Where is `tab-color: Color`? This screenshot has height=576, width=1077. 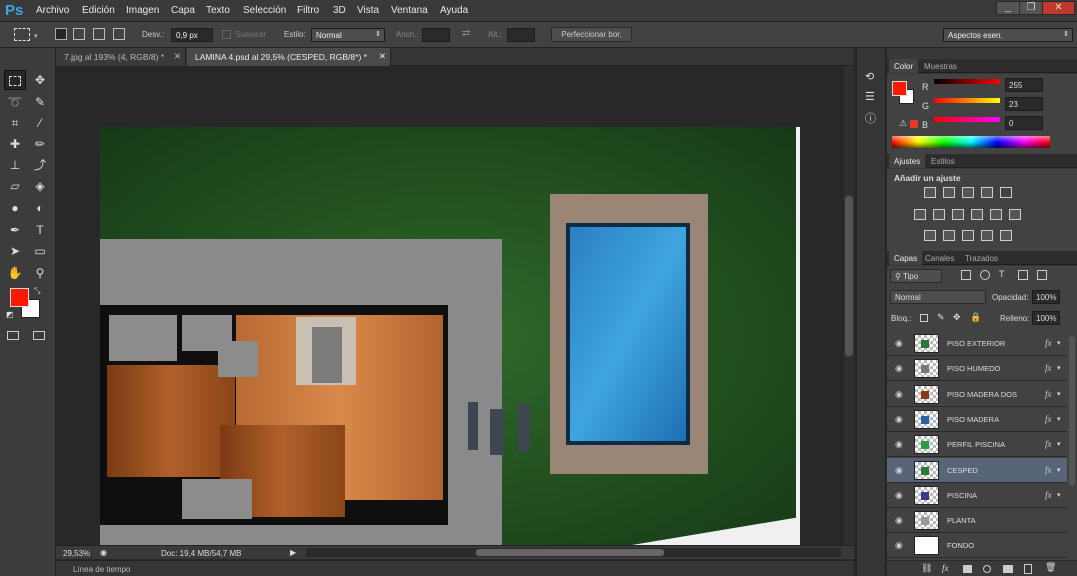
tab-color: Color is located at coordinates (904, 66).